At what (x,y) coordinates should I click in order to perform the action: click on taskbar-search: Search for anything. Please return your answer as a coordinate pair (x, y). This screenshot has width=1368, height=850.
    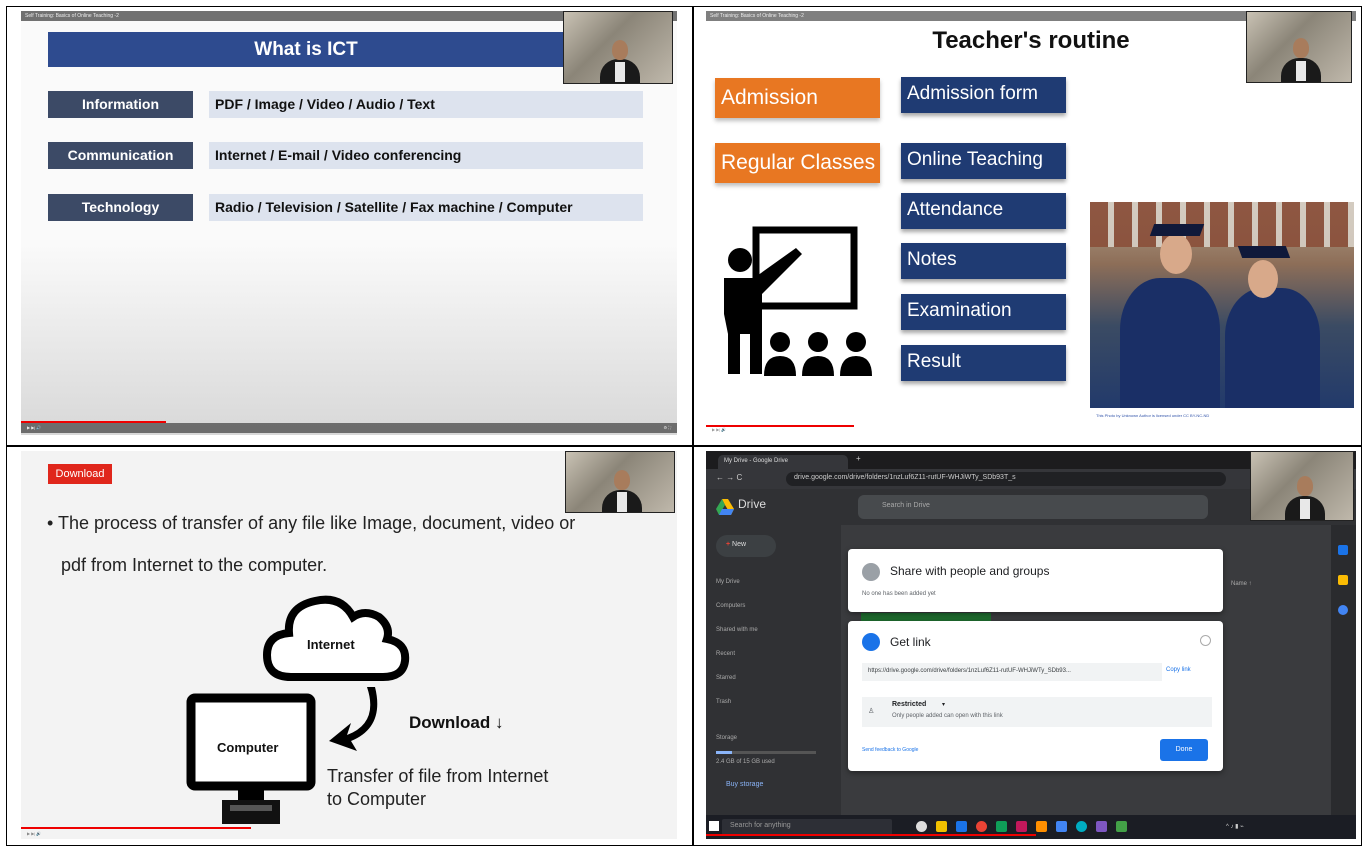
    Looking at the image, I should click on (807, 827).